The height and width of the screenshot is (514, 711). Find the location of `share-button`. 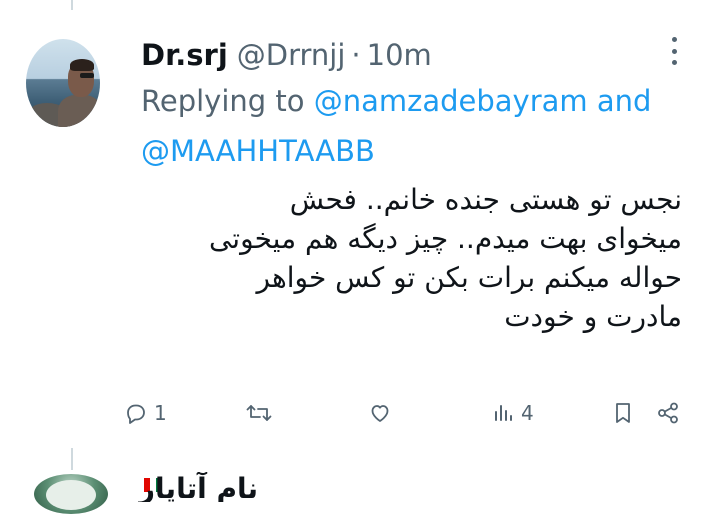

share-button is located at coordinates (668, 413).